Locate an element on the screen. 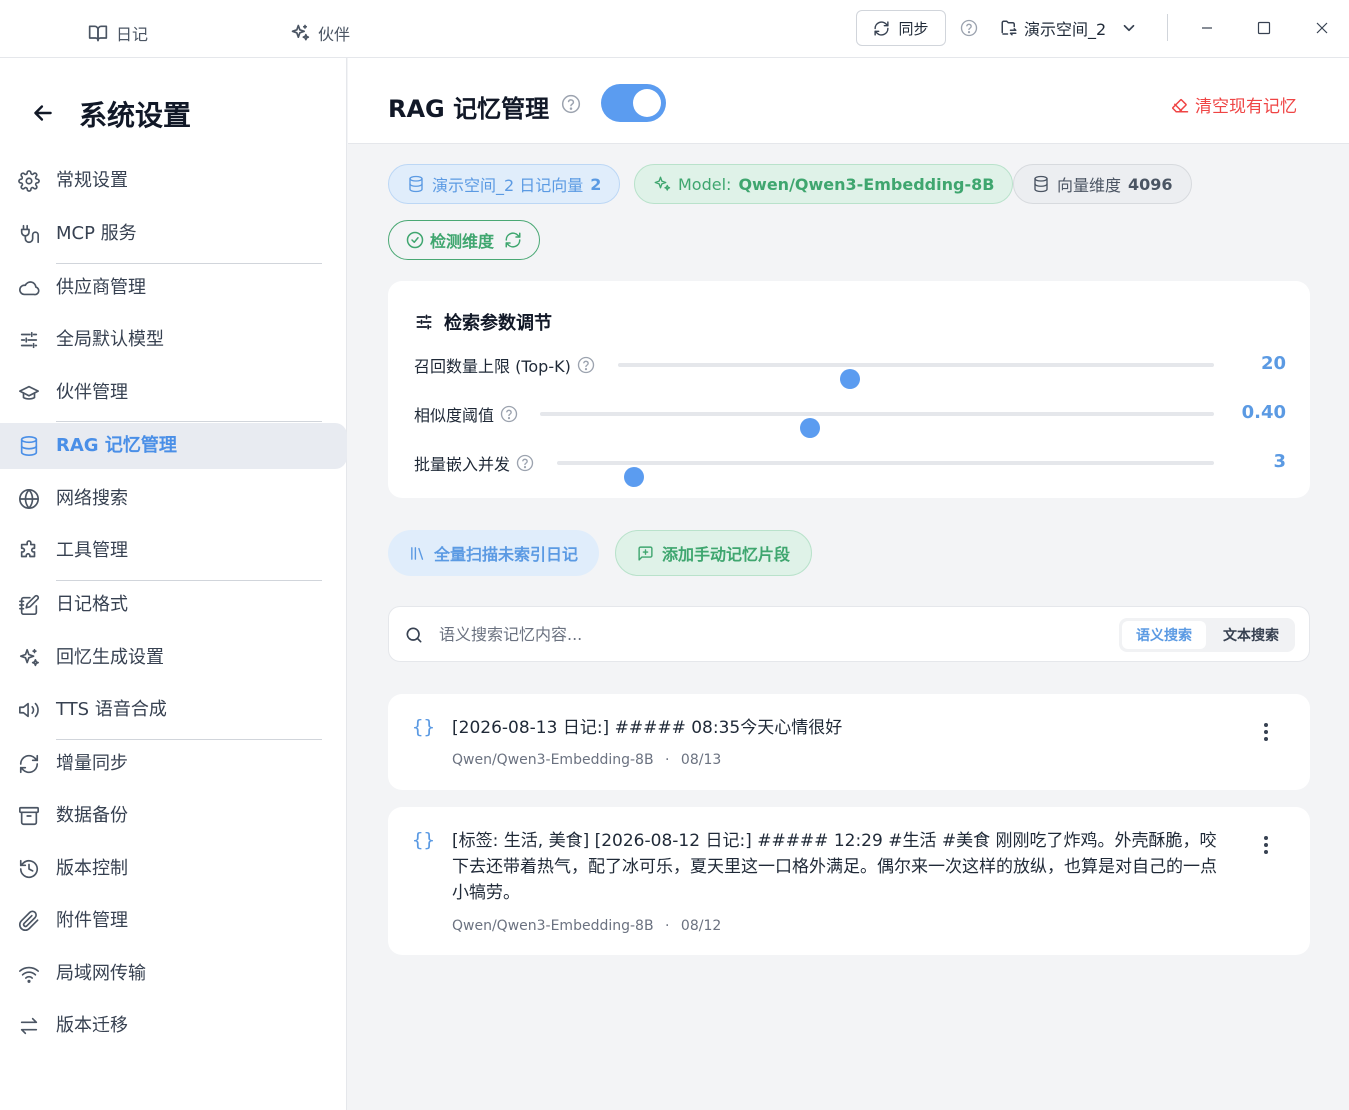 This screenshot has width=1349, height=1110. sidebar-item-recall-settings: 回忆生成设置 is located at coordinates (173, 658).